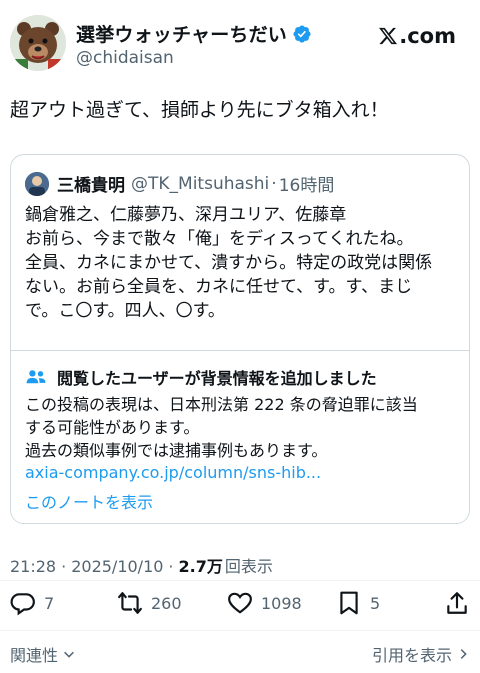  Describe the element at coordinates (176, 450) in the screenshot. I see `note-text-line: 過去の類似事例では逮捕事例もあります。` at that location.